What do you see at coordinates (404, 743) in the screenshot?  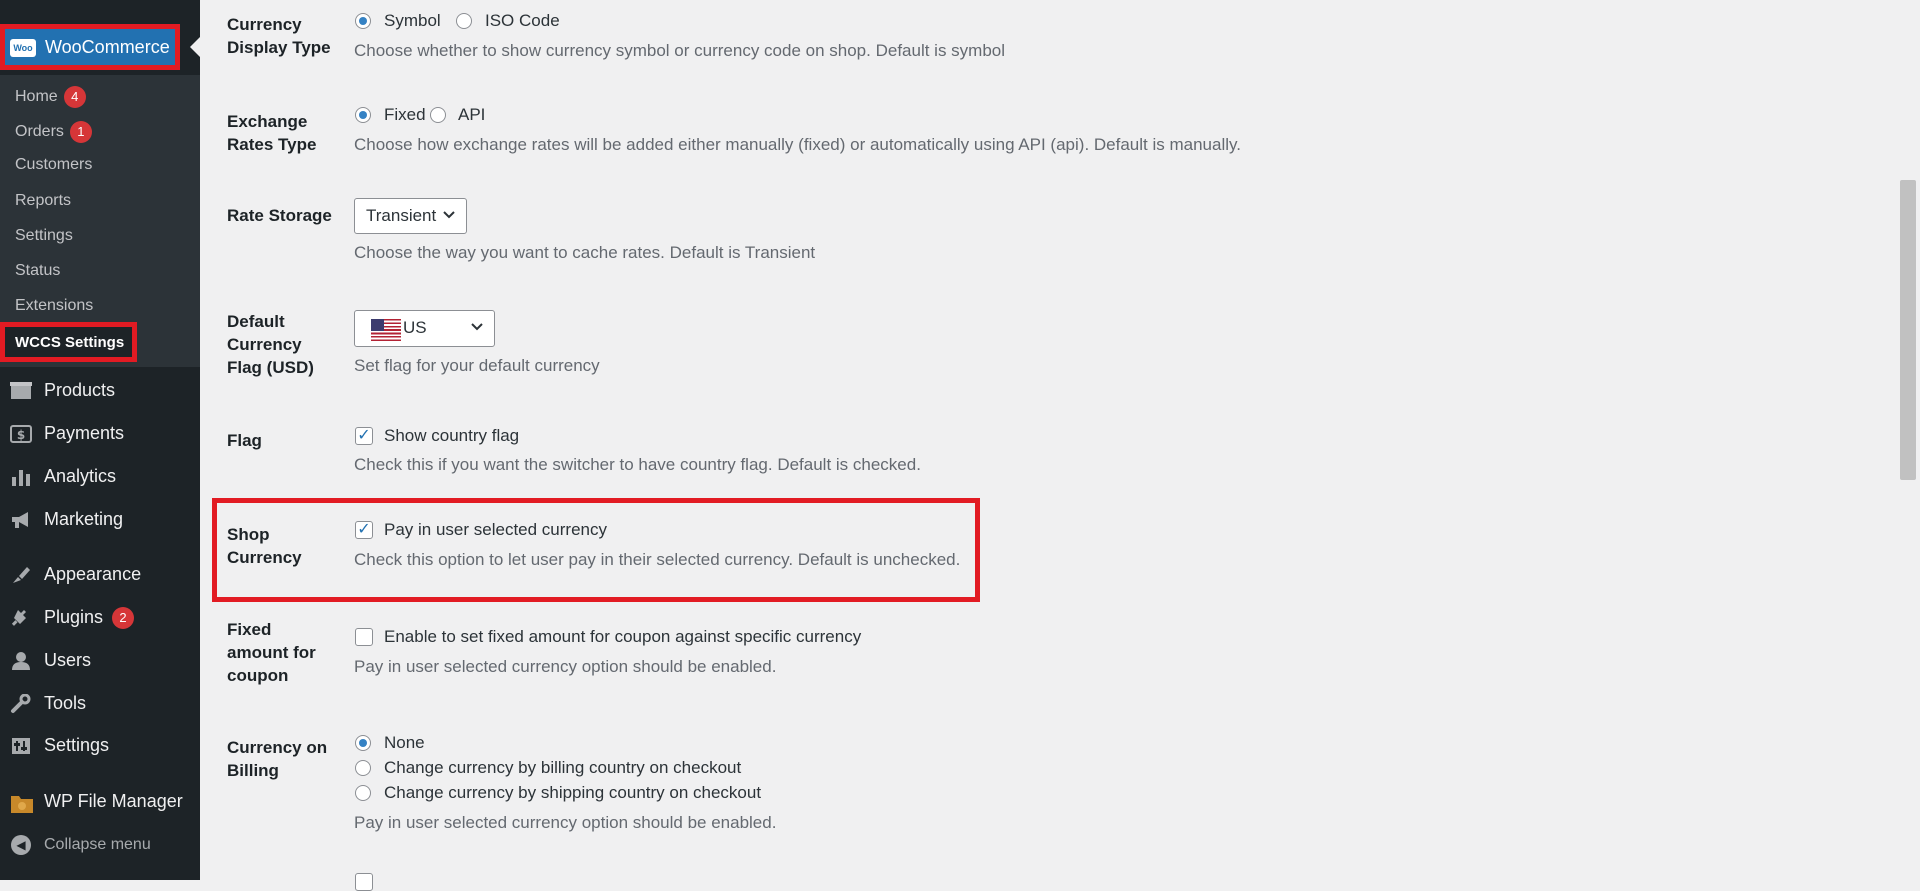 I see `radio-billing-none-label: None` at bounding box center [404, 743].